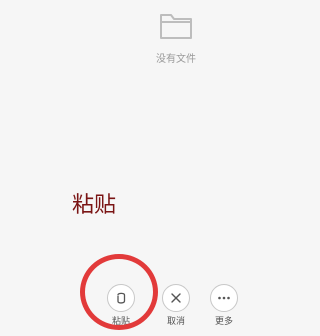  I want to click on more-icon, so click(224, 298).